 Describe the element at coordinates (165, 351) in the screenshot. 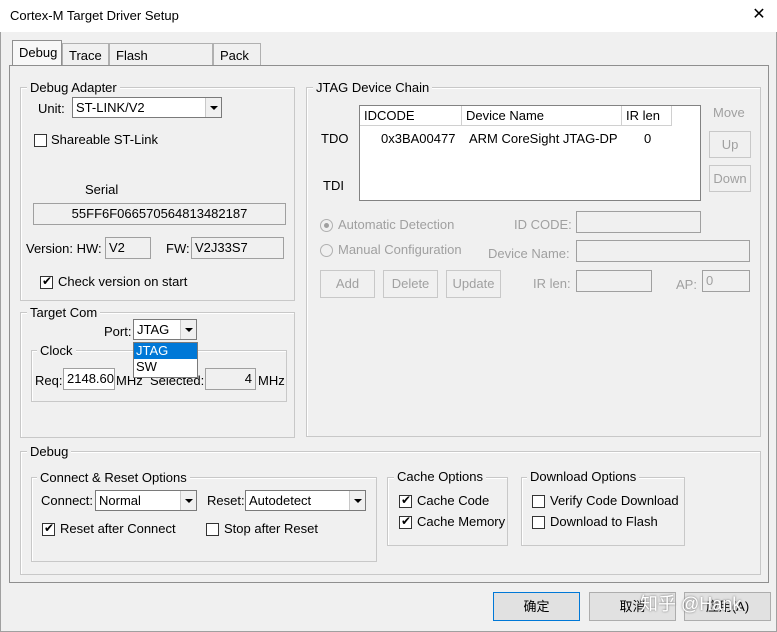

I see `port-option-jtag: JTAG` at that location.